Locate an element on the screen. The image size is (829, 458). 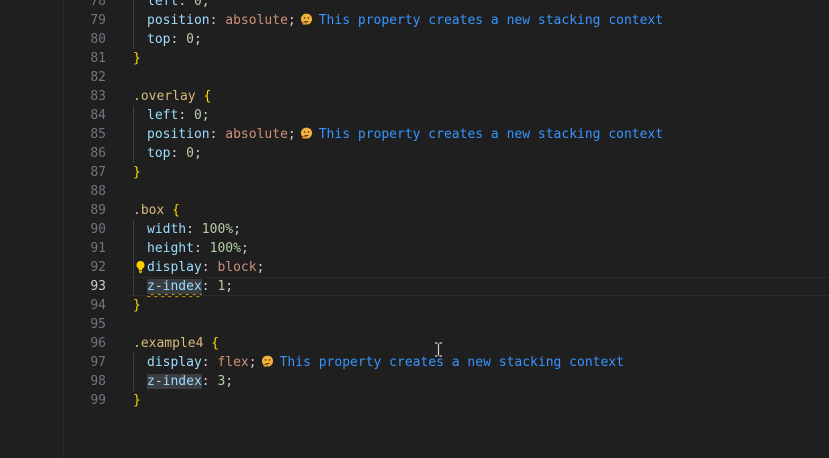
code-text: .box { is located at coordinates (156, 210).